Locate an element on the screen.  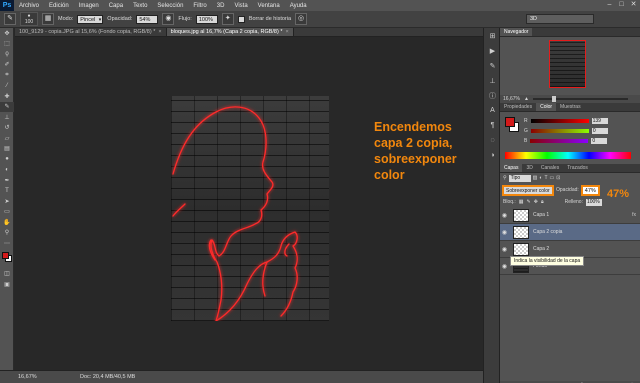
green-slider is located at coordinates (559, 130).